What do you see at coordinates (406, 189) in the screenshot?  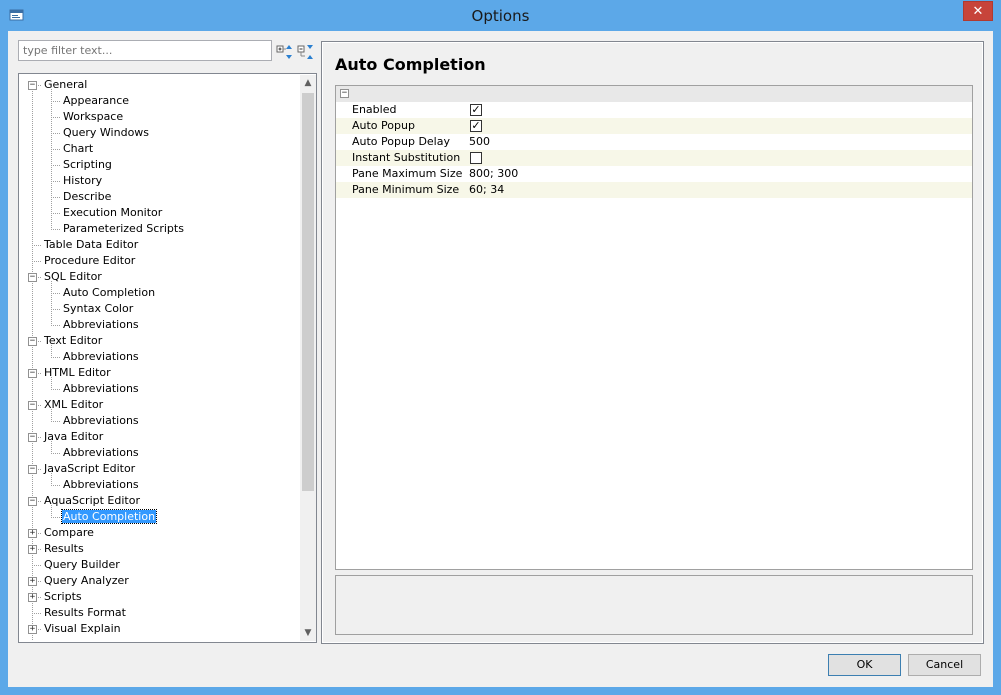 I see `property-name: Pane Minimum Size` at bounding box center [406, 189].